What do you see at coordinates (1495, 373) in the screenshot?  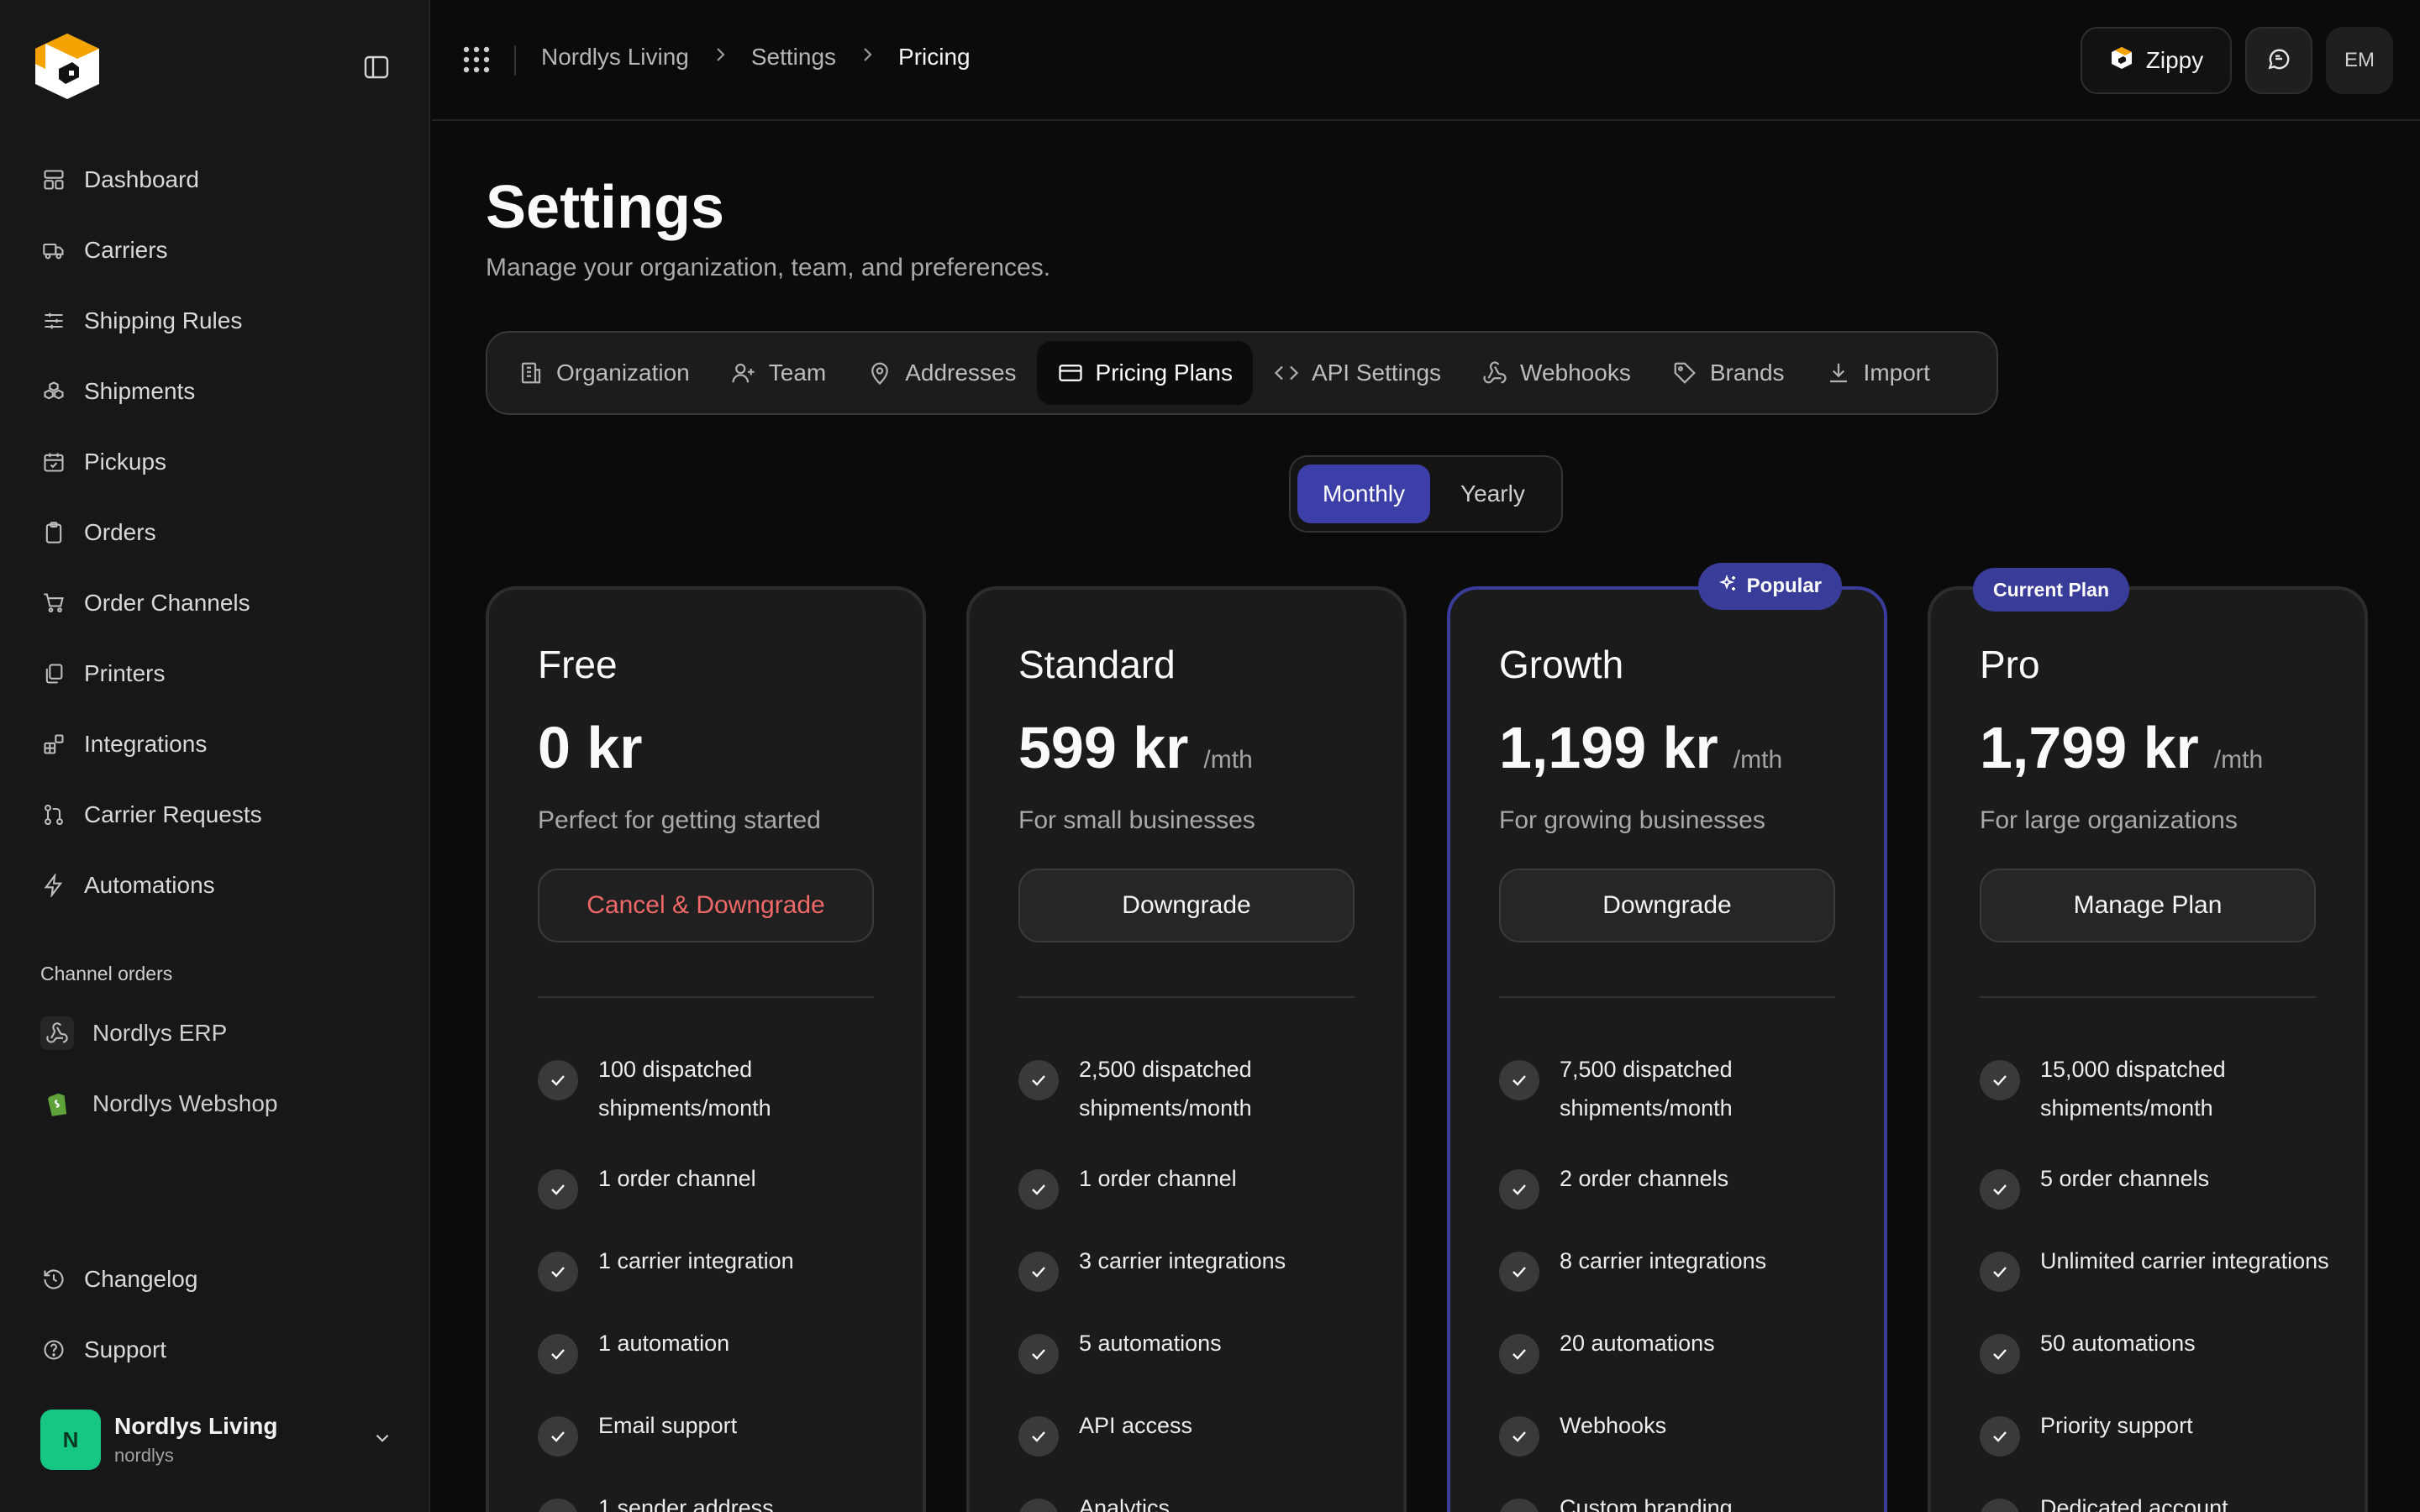 I see `webhook-icon` at bounding box center [1495, 373].